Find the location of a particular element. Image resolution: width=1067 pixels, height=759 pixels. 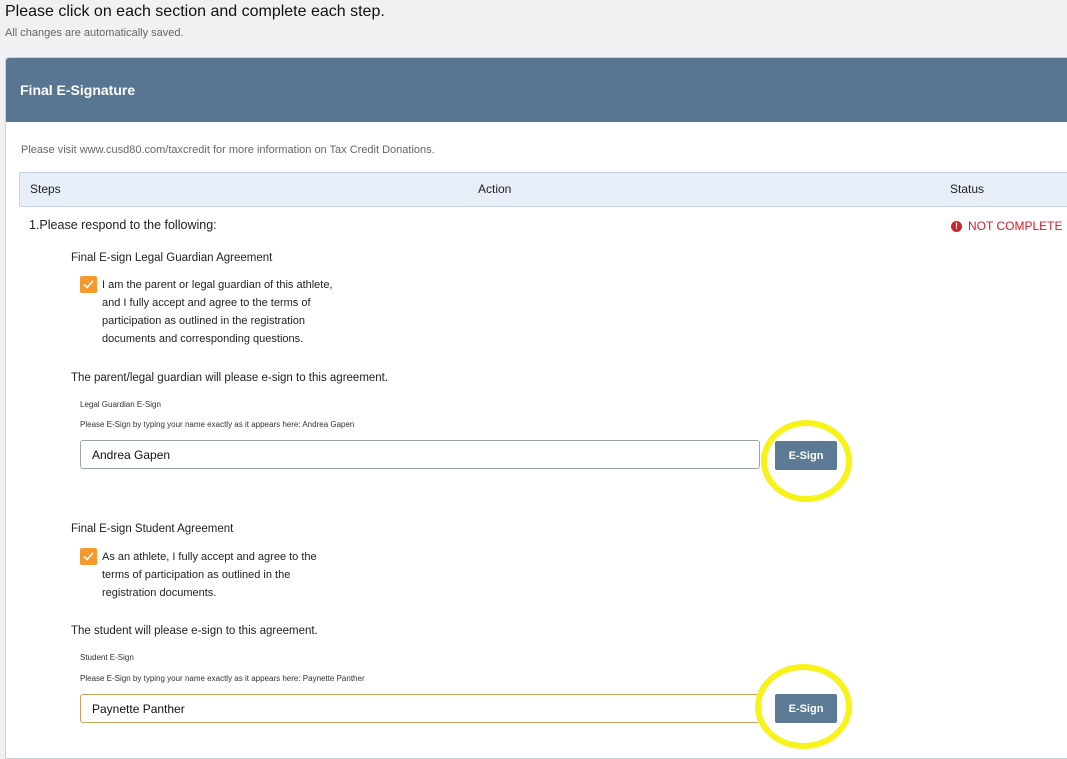

guardian-field-label: Legal Guardian E-Sign is located at coordinates (120, 404).